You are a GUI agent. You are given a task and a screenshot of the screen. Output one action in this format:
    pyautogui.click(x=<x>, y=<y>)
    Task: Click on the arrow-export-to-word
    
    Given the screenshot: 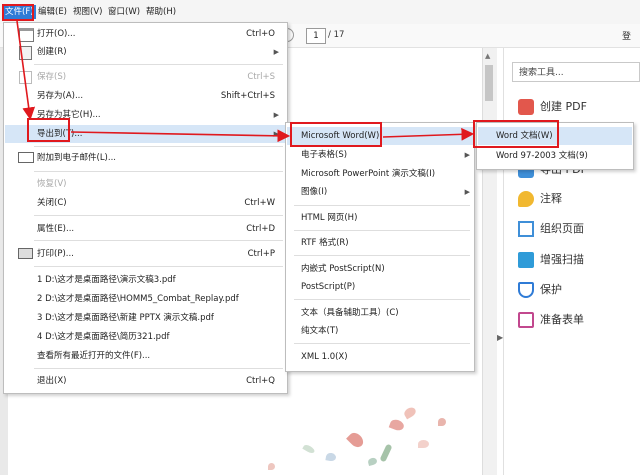 What is the action you would take?
    pyautogui.click(x=180, y=136)
    